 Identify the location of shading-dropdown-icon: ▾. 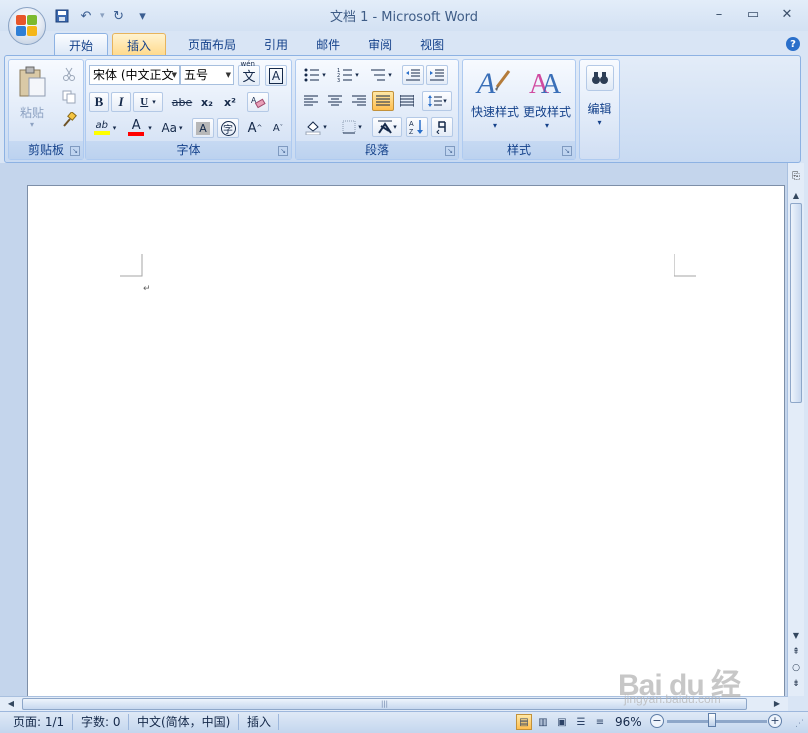
(325, 127).